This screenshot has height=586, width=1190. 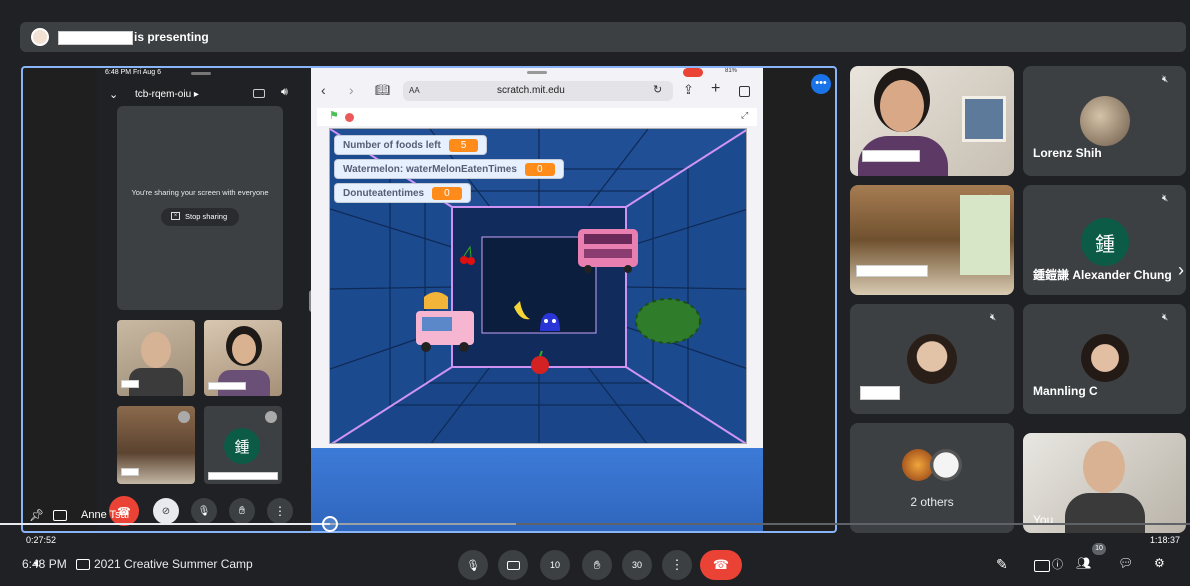 I want to click on participant-tile-self: You, so click(x=1104, y=483).